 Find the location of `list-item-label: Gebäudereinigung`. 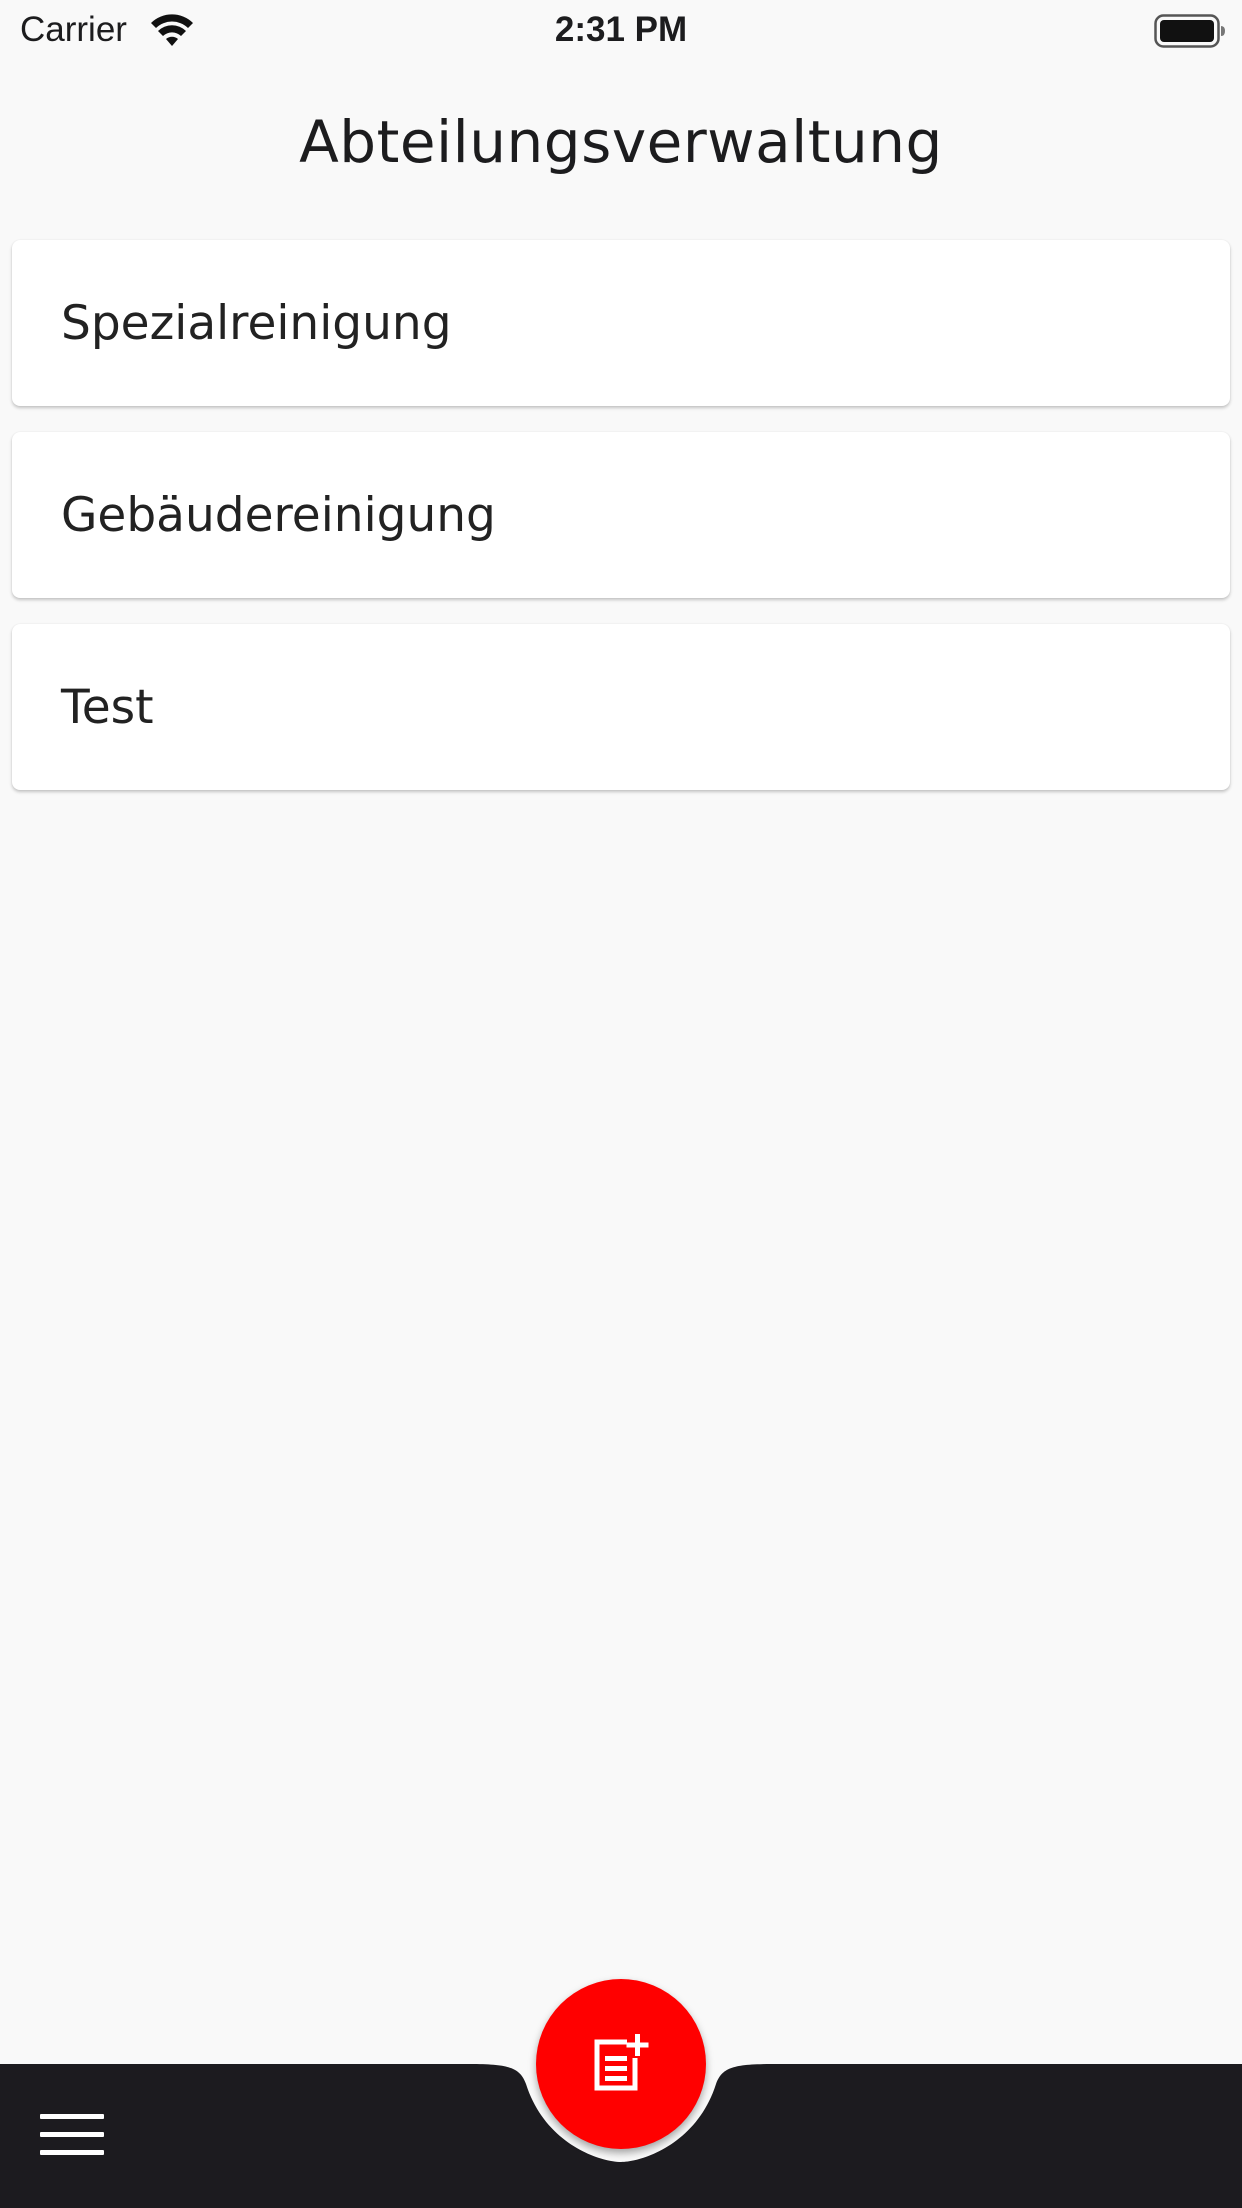

list-item-label: Gebäudereinigung is located at coordinates (278, 515).